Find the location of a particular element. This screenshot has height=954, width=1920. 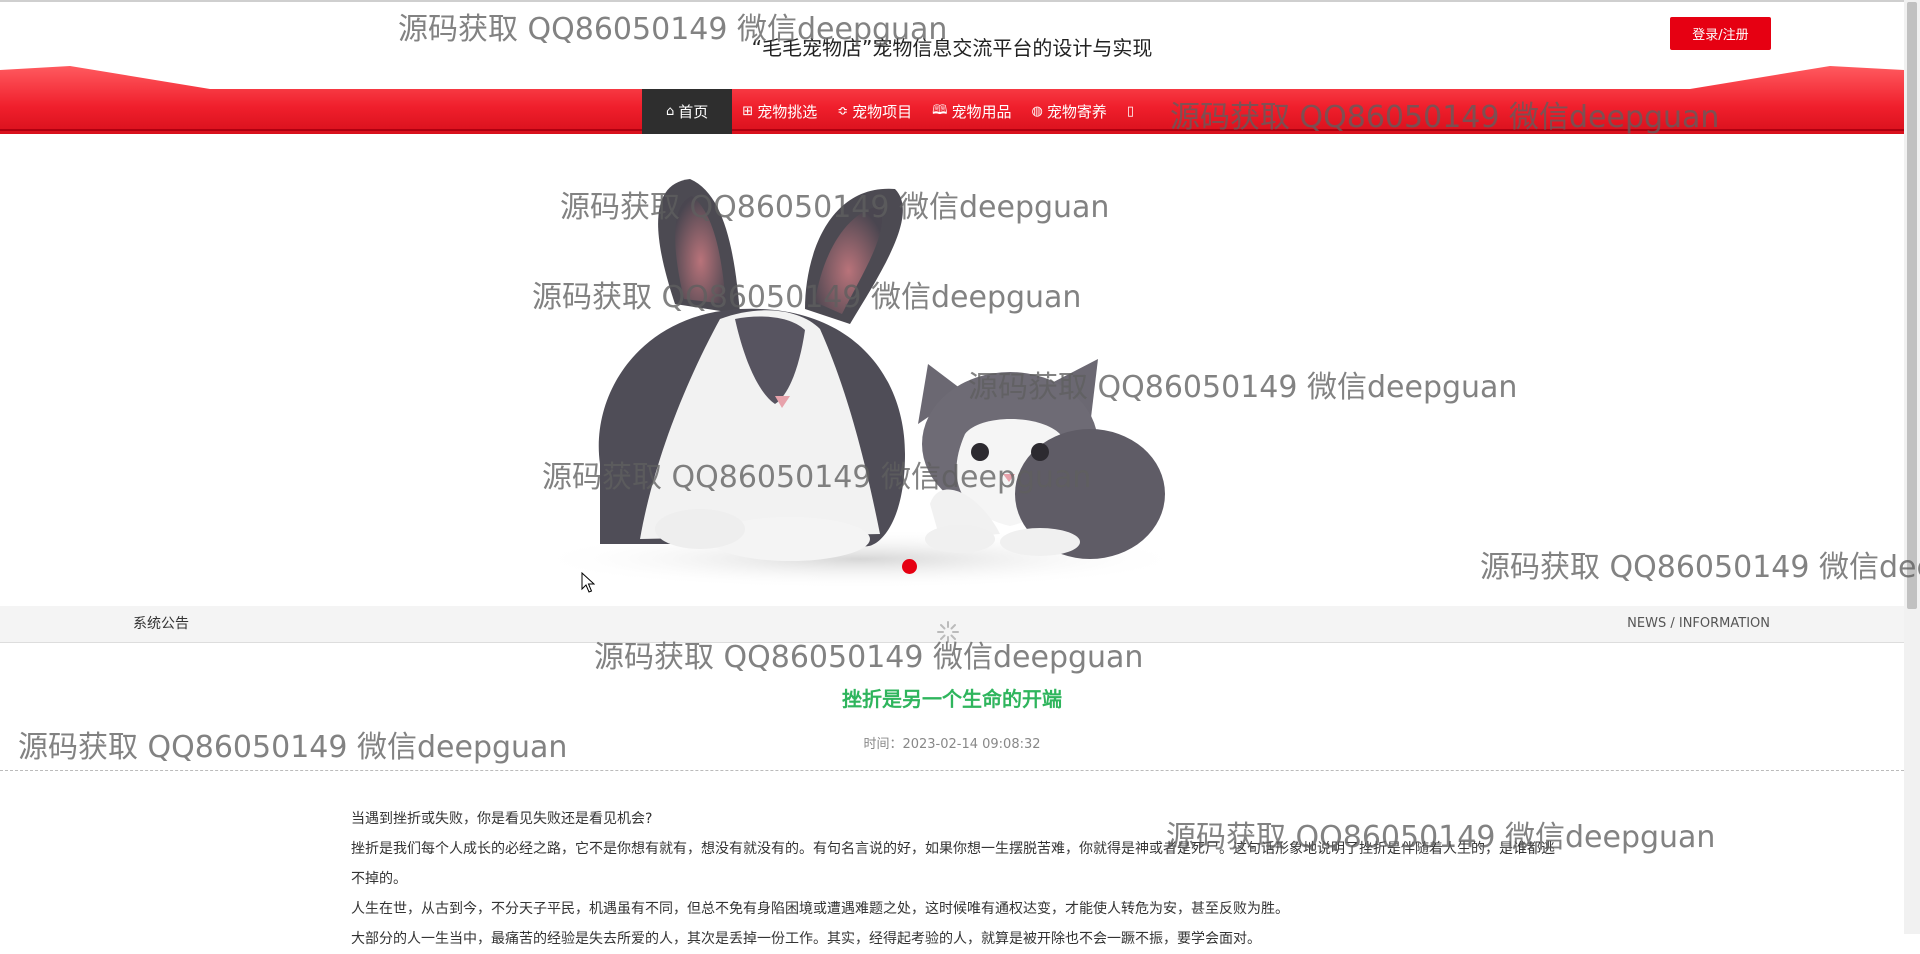

main-nav: ⌂ 首页 ⊞ 宠物挑选 ≎ 宠物项目 🕮 宠物用品 ◍ 宠物寄养 ▯ is located at coordinates (895, 111).